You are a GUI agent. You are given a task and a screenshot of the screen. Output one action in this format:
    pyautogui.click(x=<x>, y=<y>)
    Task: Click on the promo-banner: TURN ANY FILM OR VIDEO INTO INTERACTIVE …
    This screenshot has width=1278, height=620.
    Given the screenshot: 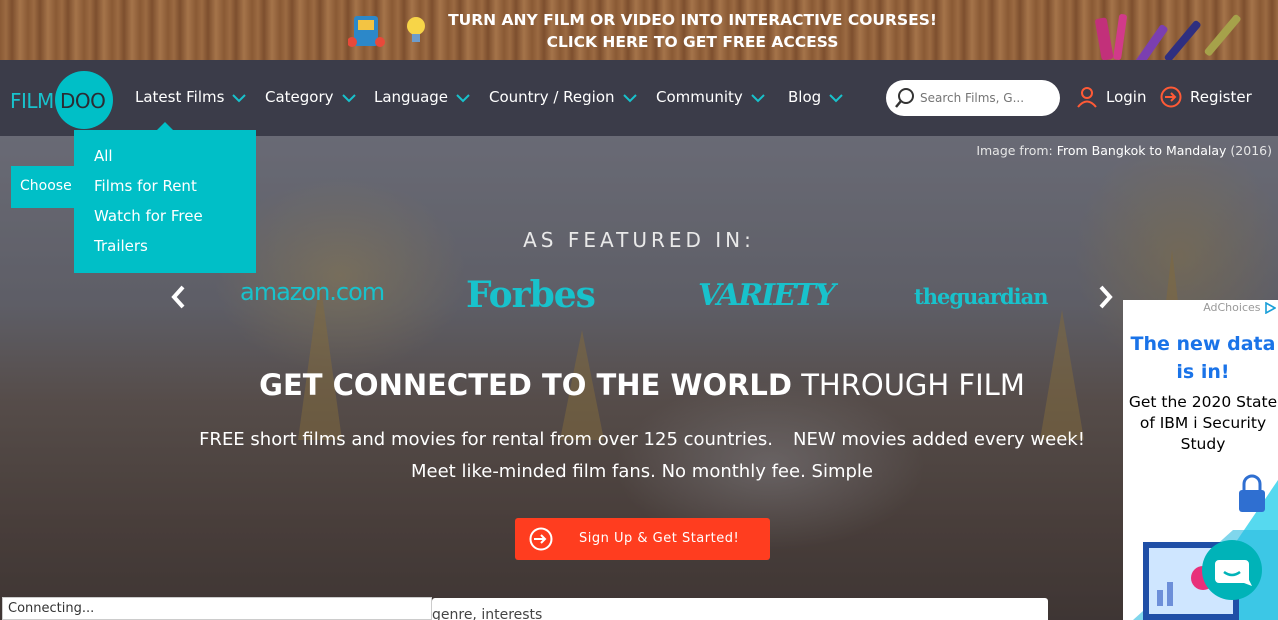 What is the action you would take?
    pyautogui.click(x=639, y=33)
    